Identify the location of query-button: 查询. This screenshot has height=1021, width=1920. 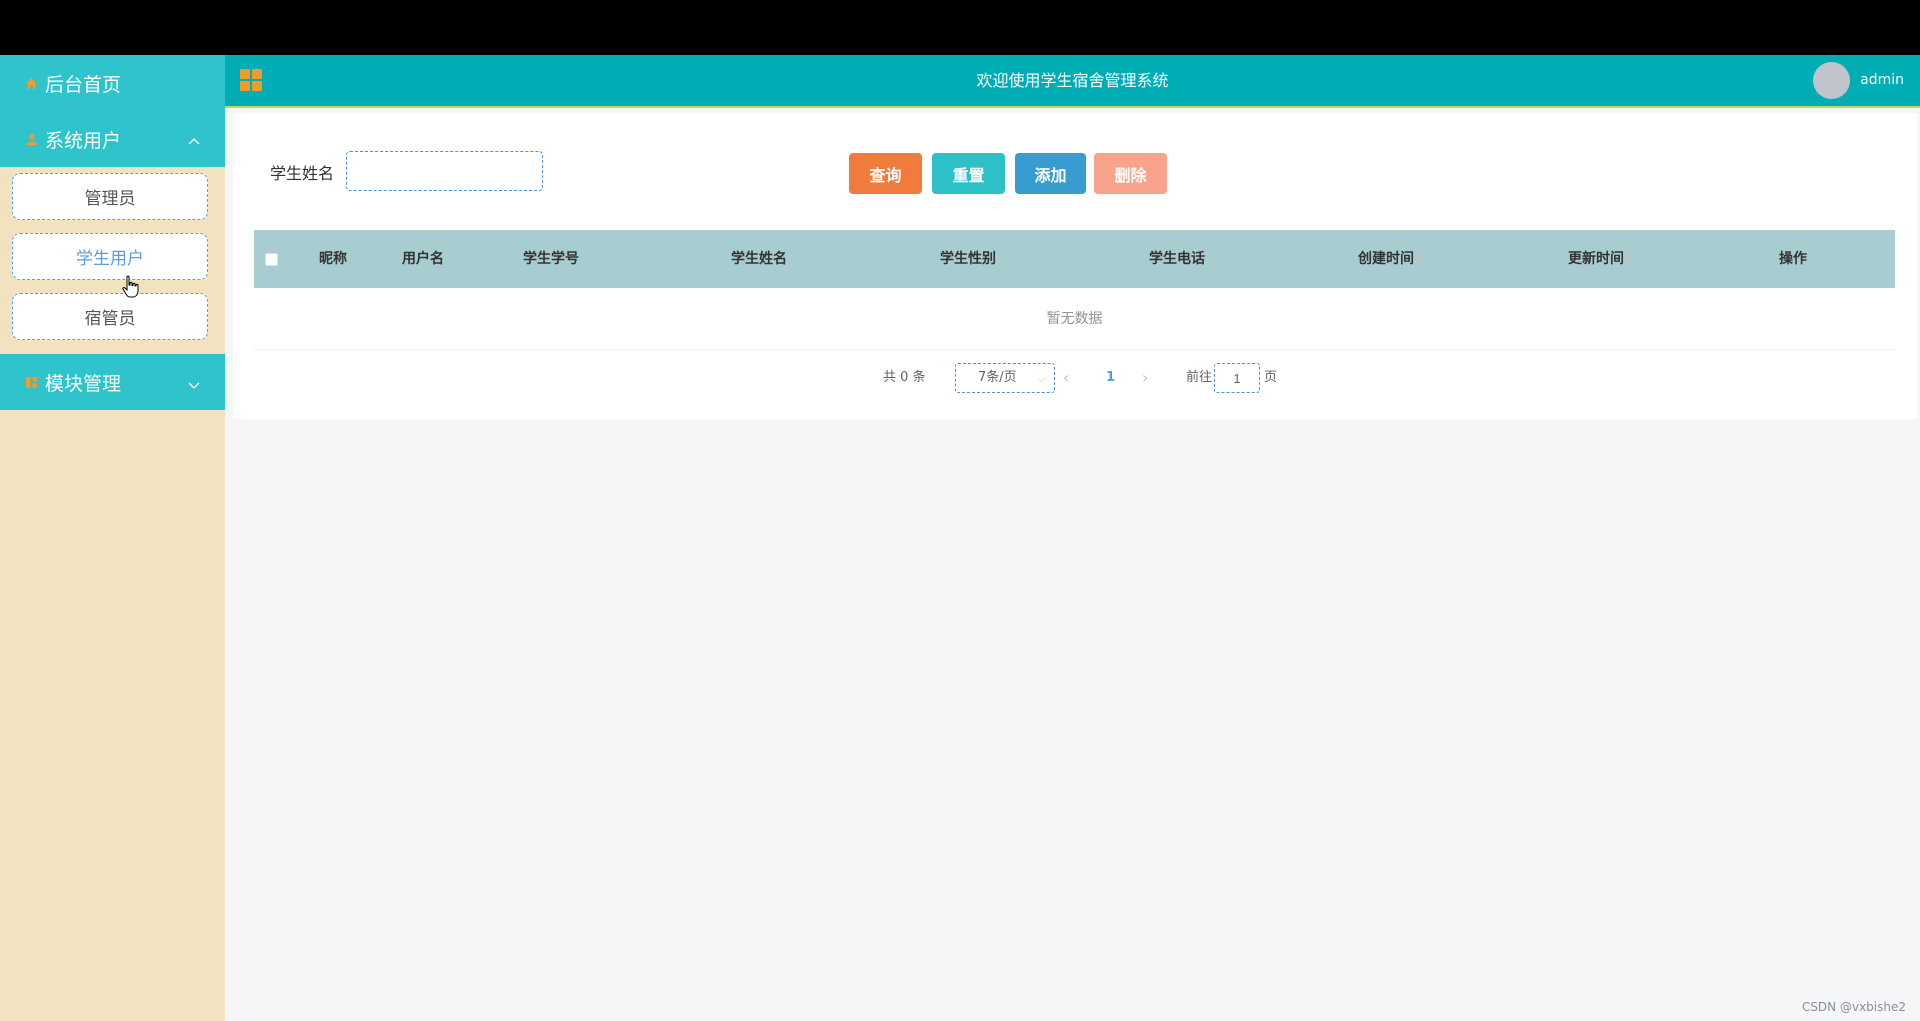
(885, 173).